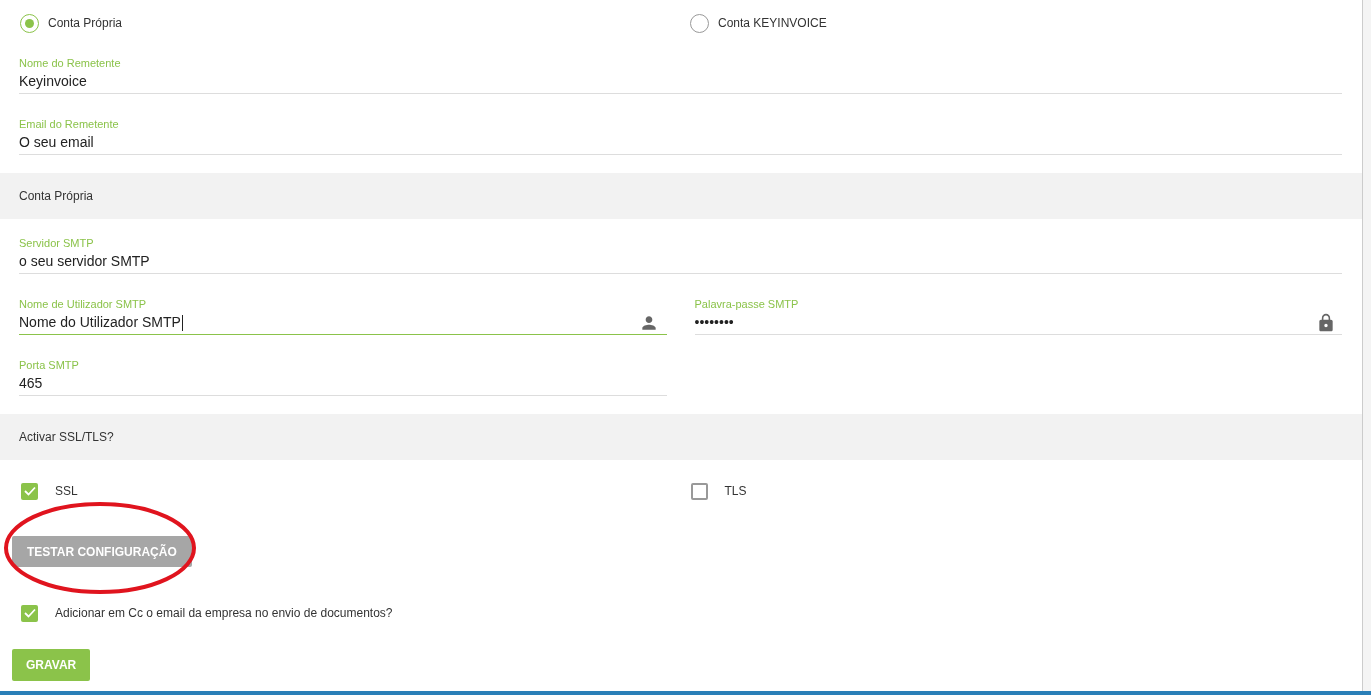 This screenshot has height=695, width=1371. I want to click on radio-label: Conta KEYINVOICE, so click(772, 23).